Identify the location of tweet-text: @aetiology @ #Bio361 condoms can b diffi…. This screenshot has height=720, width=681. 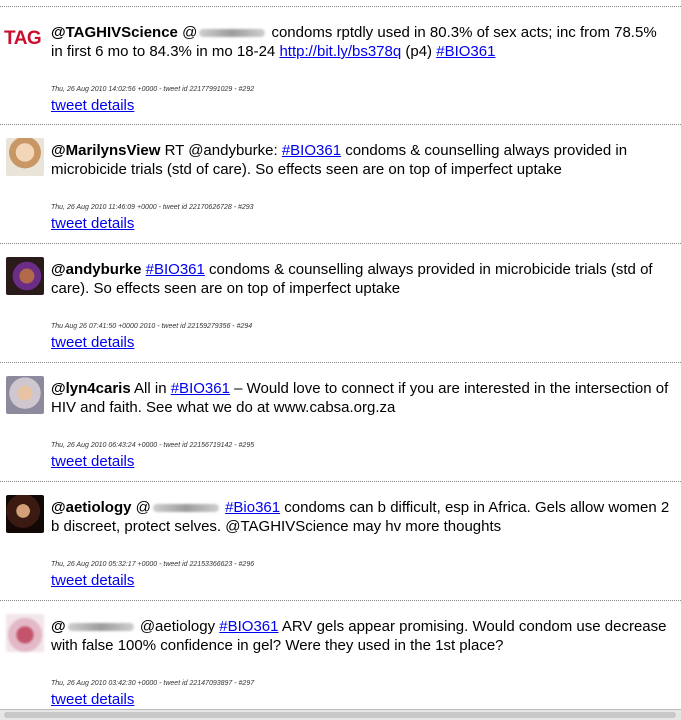
(360, 517).